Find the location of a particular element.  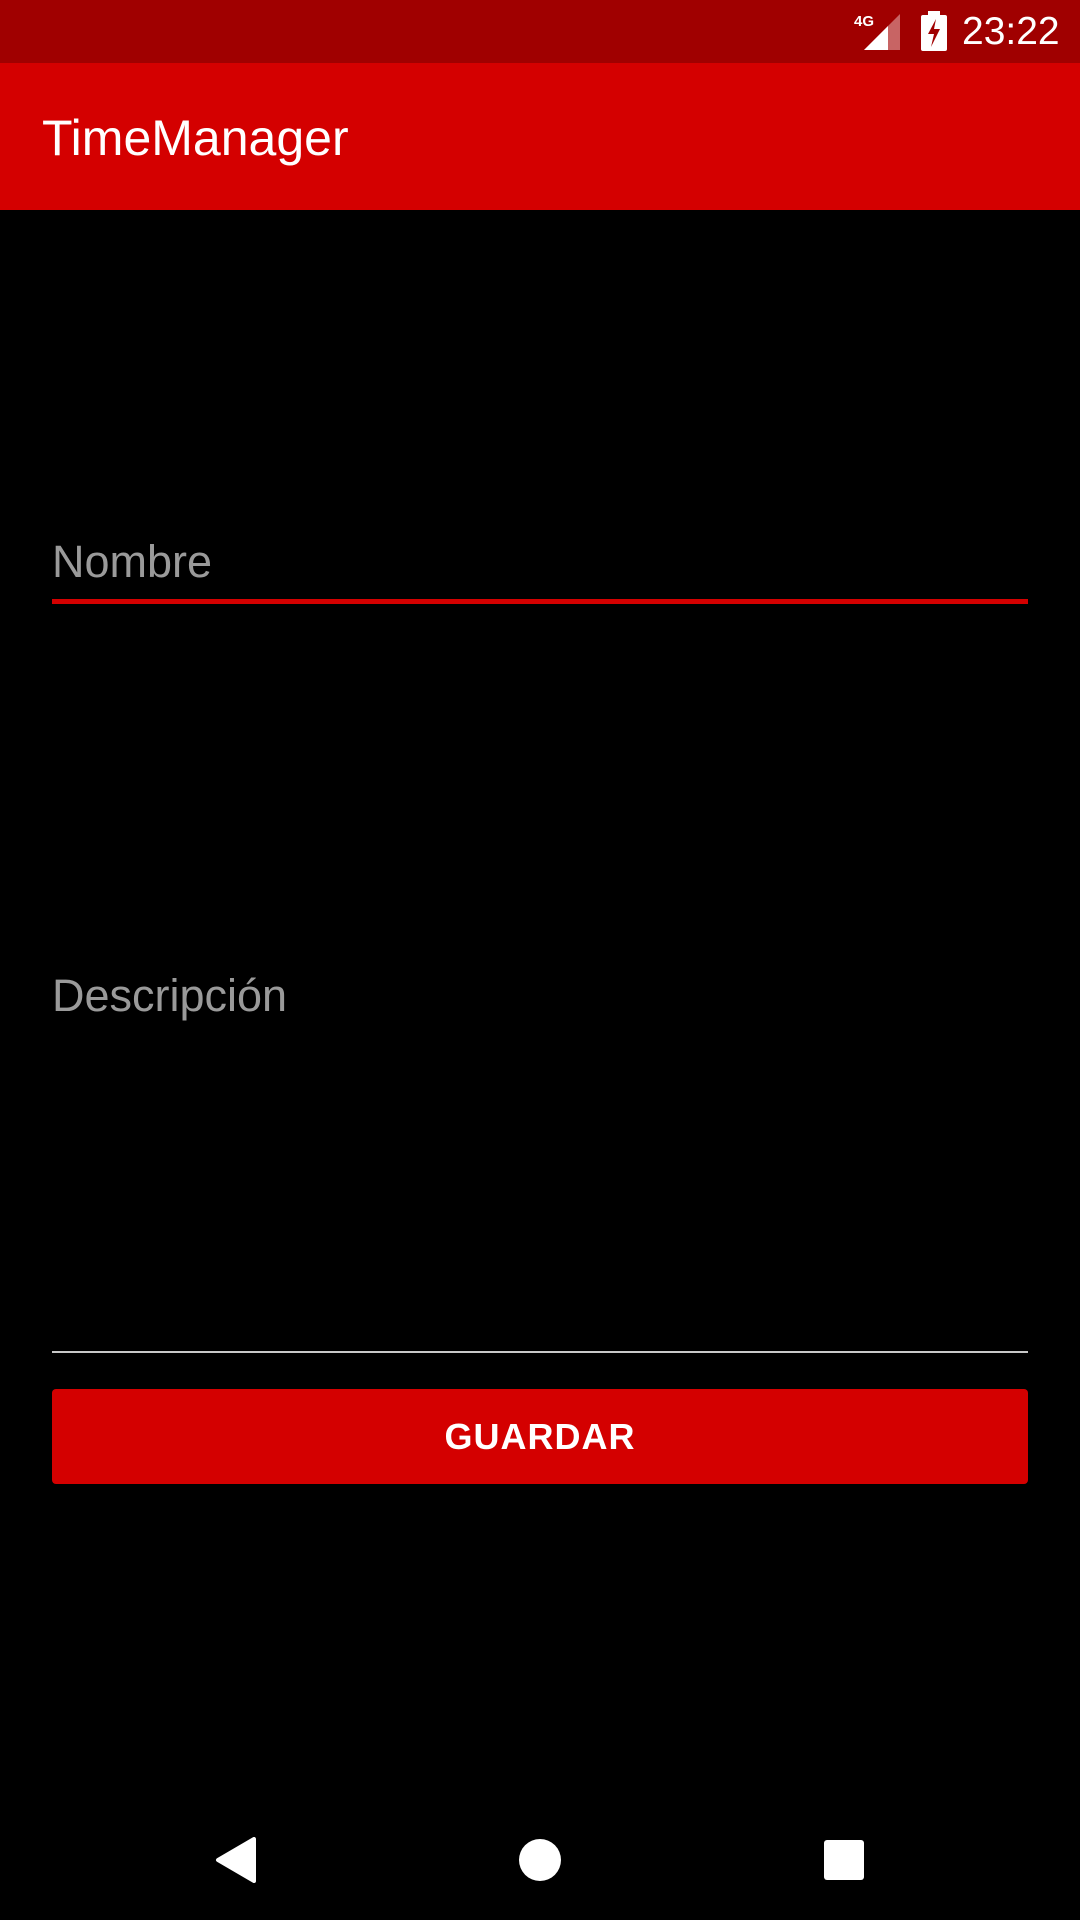

battery-charging-icon is located at coordinates (934, 31).